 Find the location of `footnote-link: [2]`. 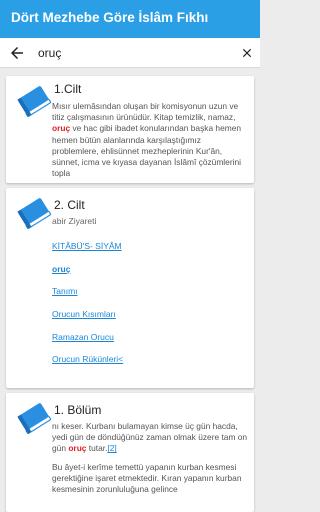

footnote-link: [2] is located at coordinates (111, 448).